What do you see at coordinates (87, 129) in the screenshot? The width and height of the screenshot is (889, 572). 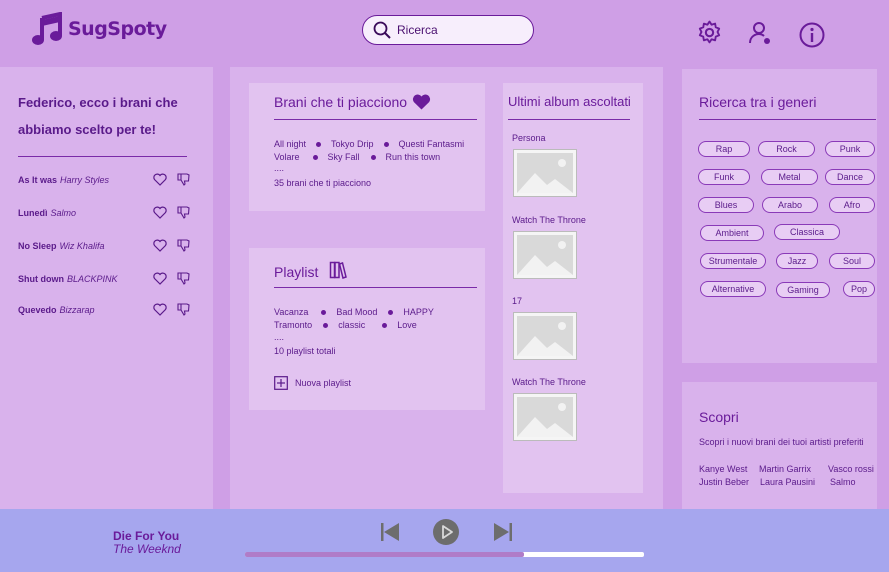 I see `suggestions-title-line2: abbiamo scelto per te!` at bounding box center [87, 129].